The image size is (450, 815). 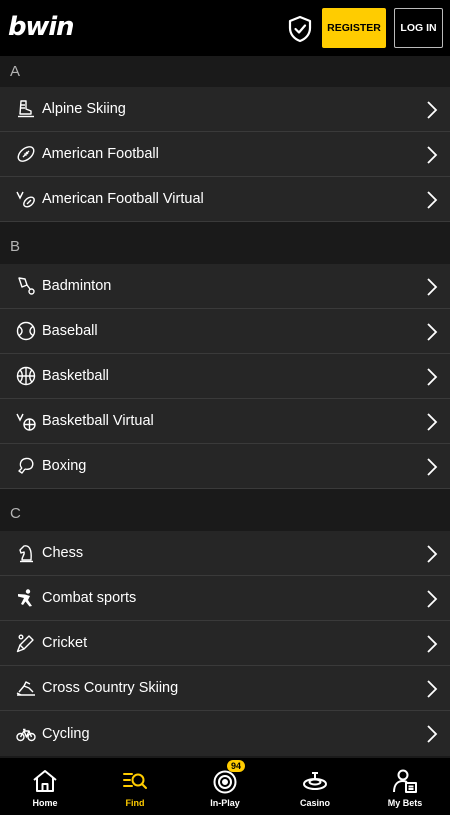 I want to click on nav-mybets: My Bets, so click(x=405, y=786).